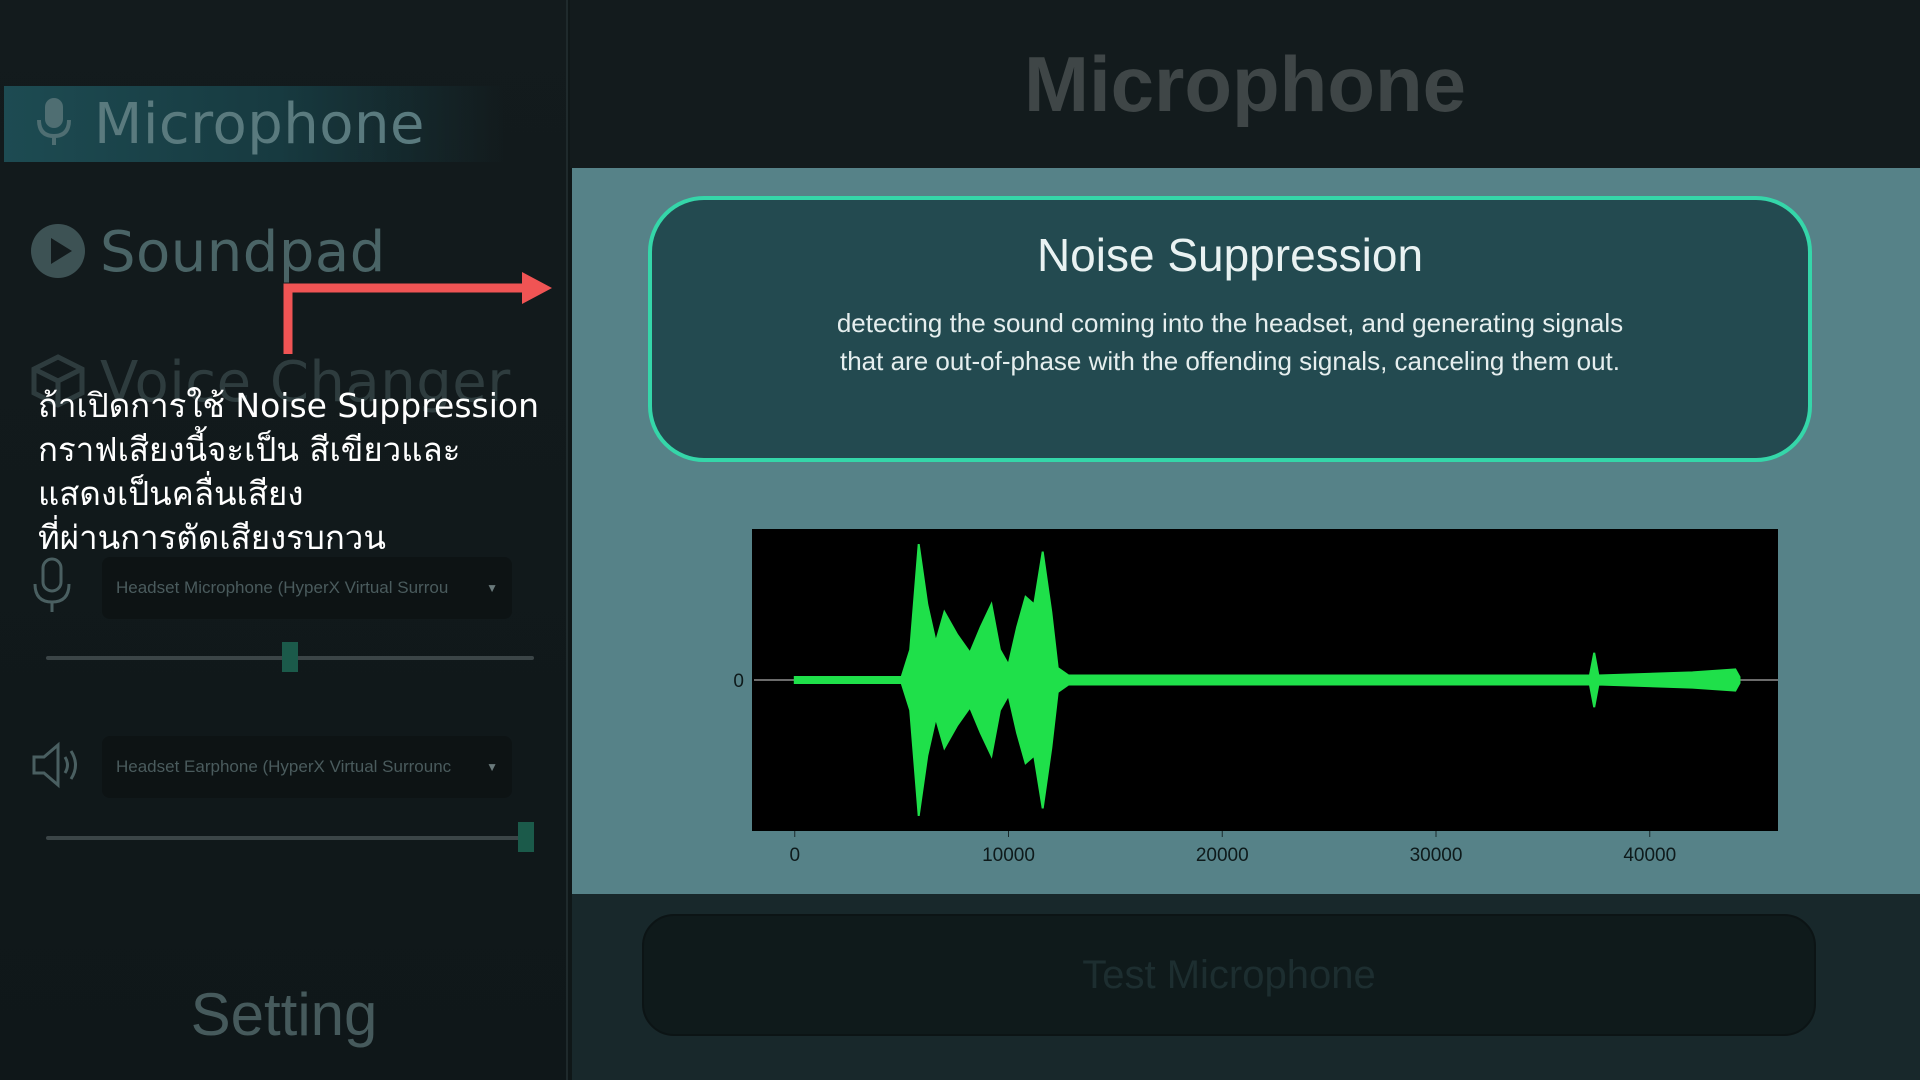 This screenshot has width=1920, height=1080. I want to click on annotation-line: แสดงเป็นคลื่นเสียง, so click(171, 493).